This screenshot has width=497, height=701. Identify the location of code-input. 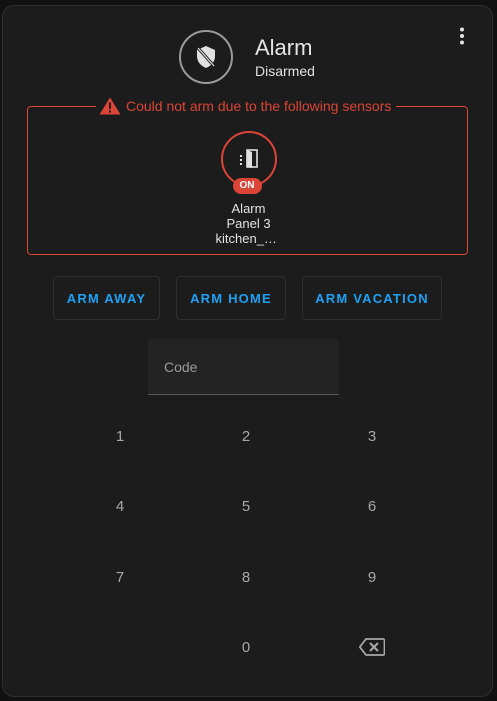
(243, 366).